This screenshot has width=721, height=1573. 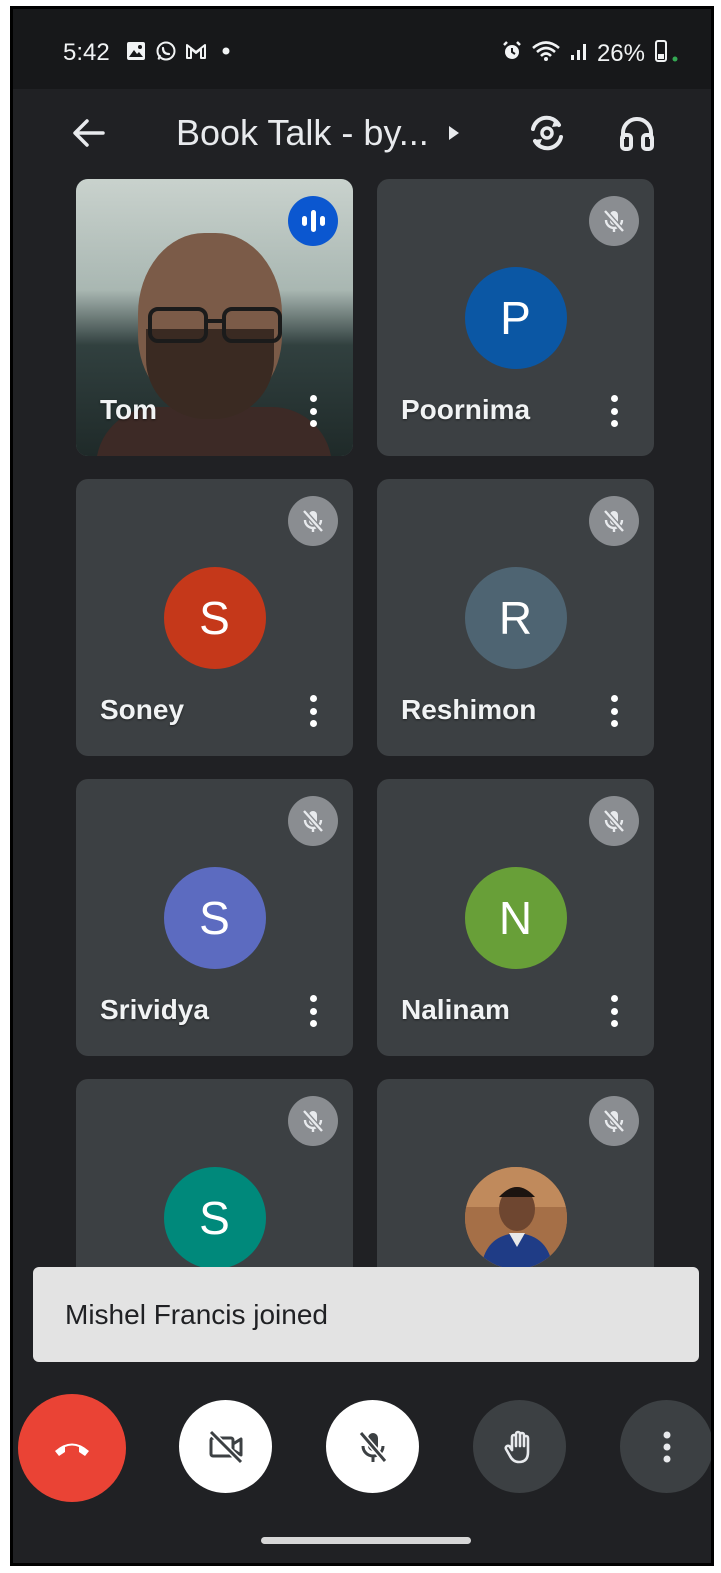 What do you see at coordinates (466, 409) in the screenshot?
I see `participant-name: Poornima` at bounding box center [466, 409].